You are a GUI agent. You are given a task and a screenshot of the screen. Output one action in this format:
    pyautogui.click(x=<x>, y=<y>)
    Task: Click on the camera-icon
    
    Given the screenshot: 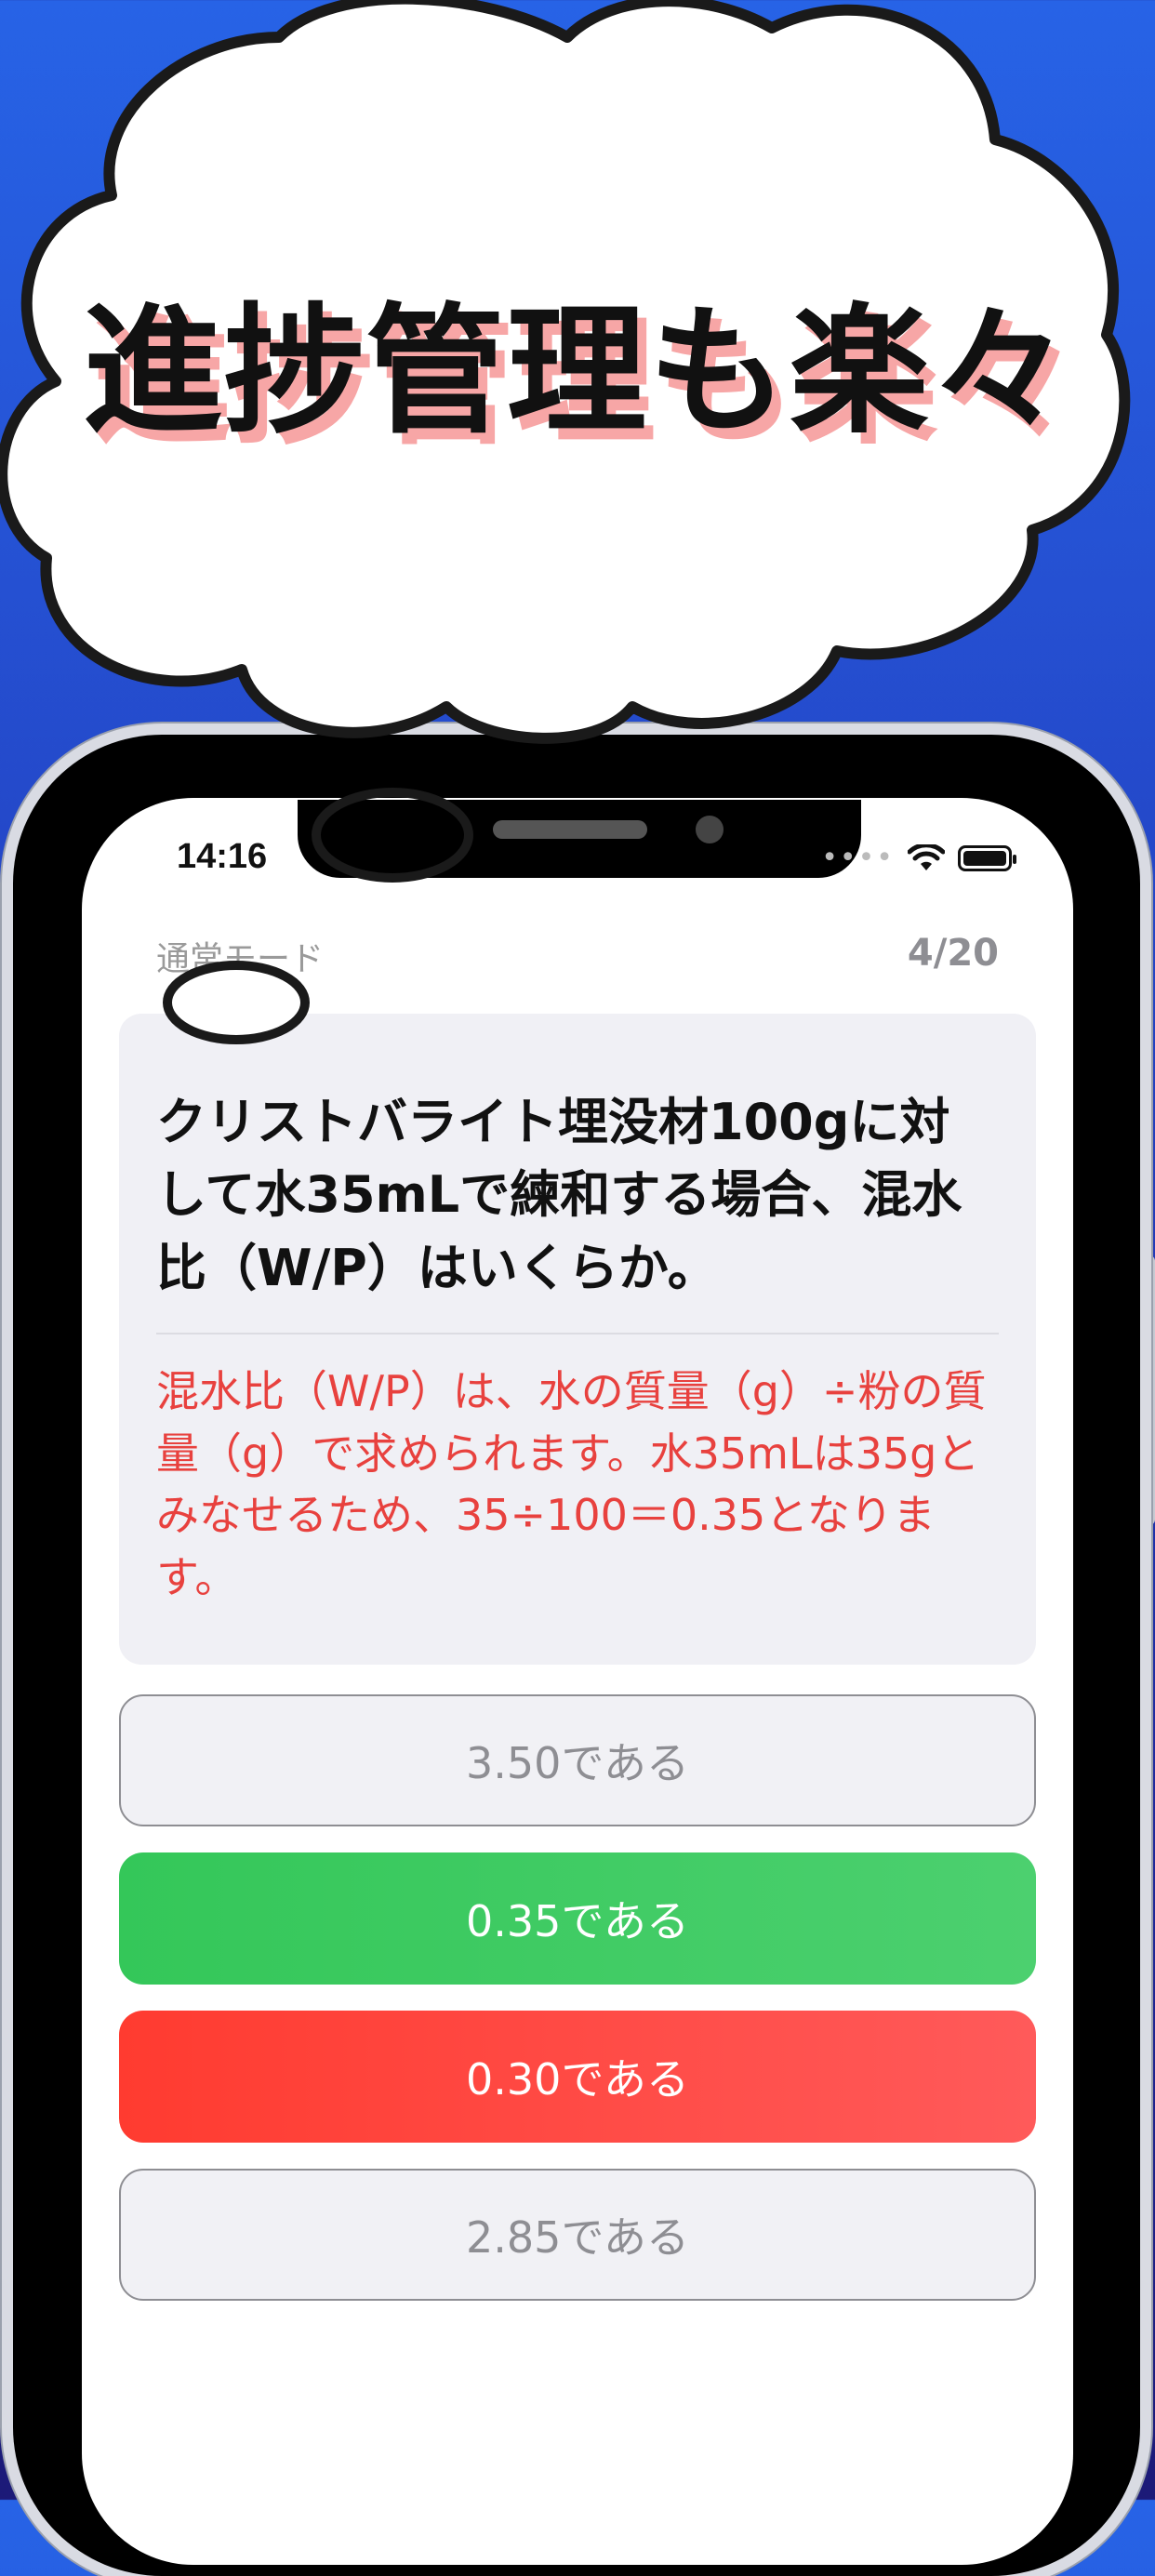 What is the action you would take?
    pyautogui.click(x=710, y=829)
    